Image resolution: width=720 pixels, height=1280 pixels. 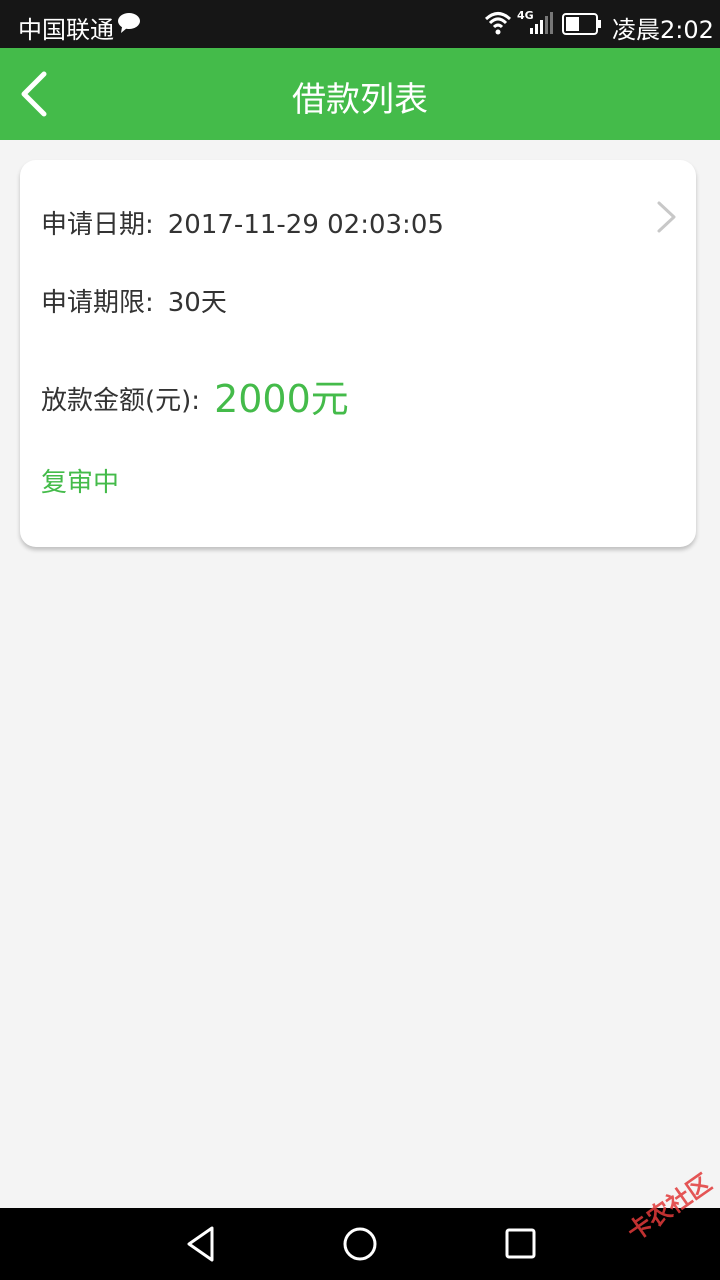 I want to click on nav-back-button, so click(x=201, y=1246).